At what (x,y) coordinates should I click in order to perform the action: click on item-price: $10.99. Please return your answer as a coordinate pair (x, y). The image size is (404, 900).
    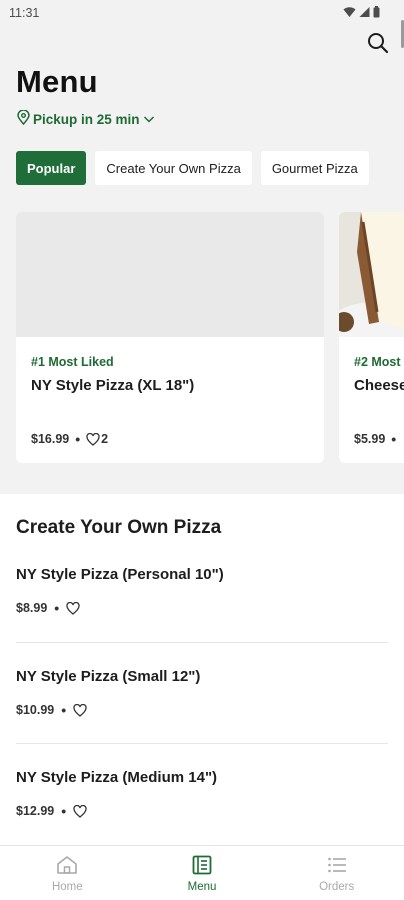
    Looking at the image, I should click on (35, 710).